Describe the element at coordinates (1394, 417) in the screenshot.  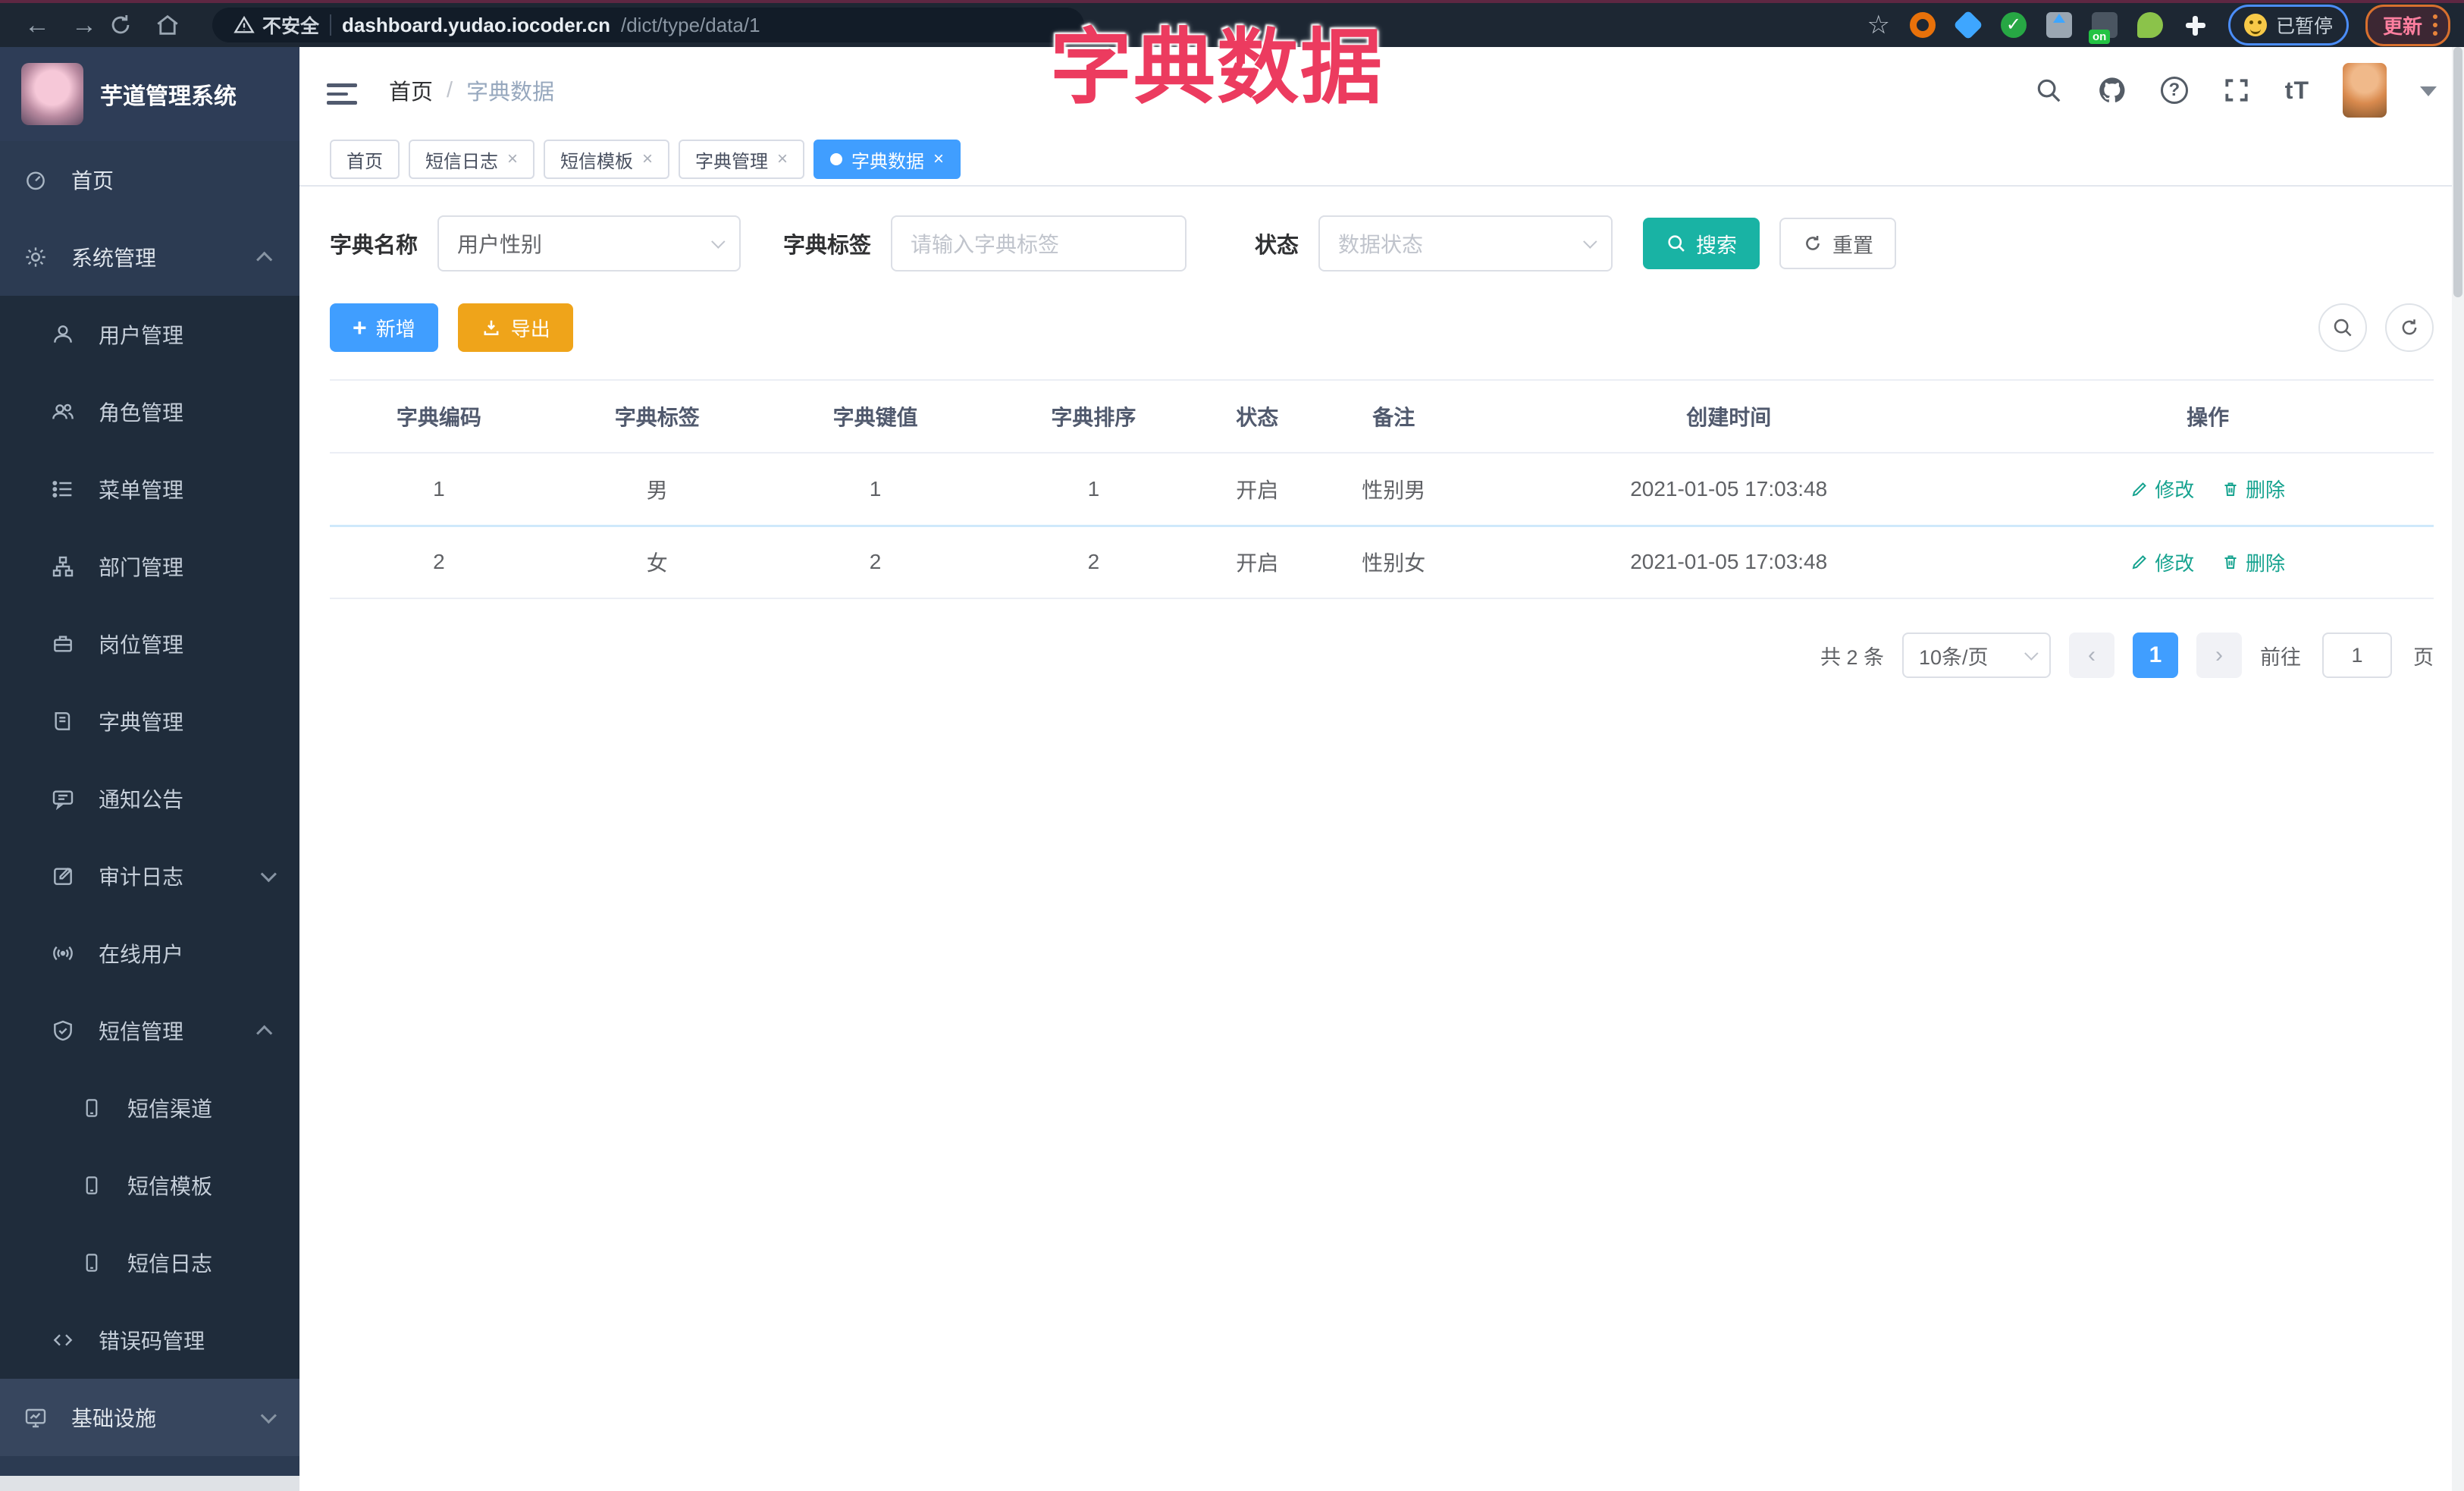
I see `col-remark: 备注` at that location.